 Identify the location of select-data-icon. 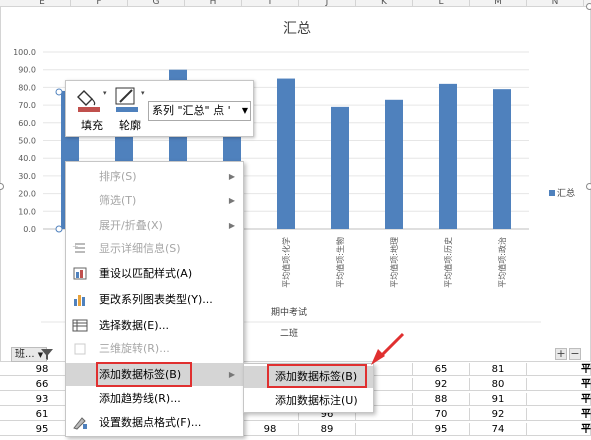
(80, 325).